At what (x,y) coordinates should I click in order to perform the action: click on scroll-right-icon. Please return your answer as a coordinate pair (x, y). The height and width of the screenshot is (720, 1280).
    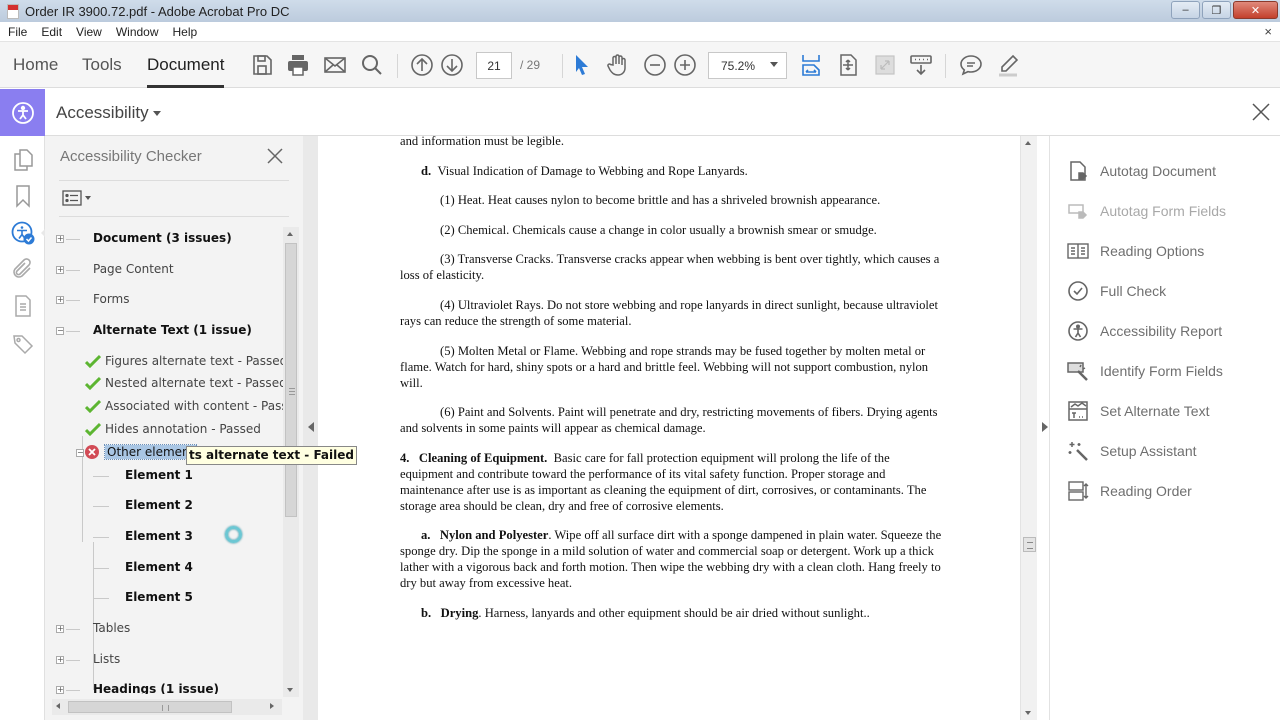
    Looking at the image, I should click on (272, 706).